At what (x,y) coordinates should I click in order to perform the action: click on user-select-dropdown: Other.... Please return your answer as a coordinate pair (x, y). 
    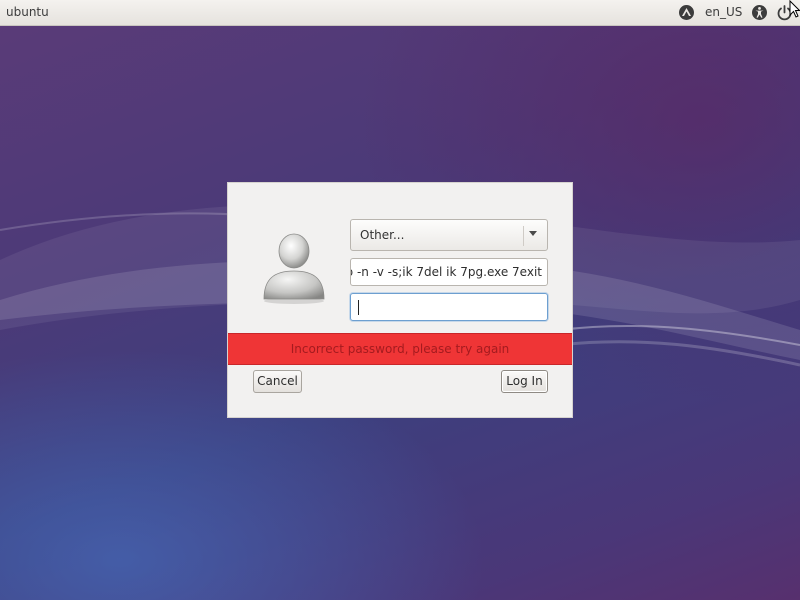
    Looking at the image, I should click on (449, 235).